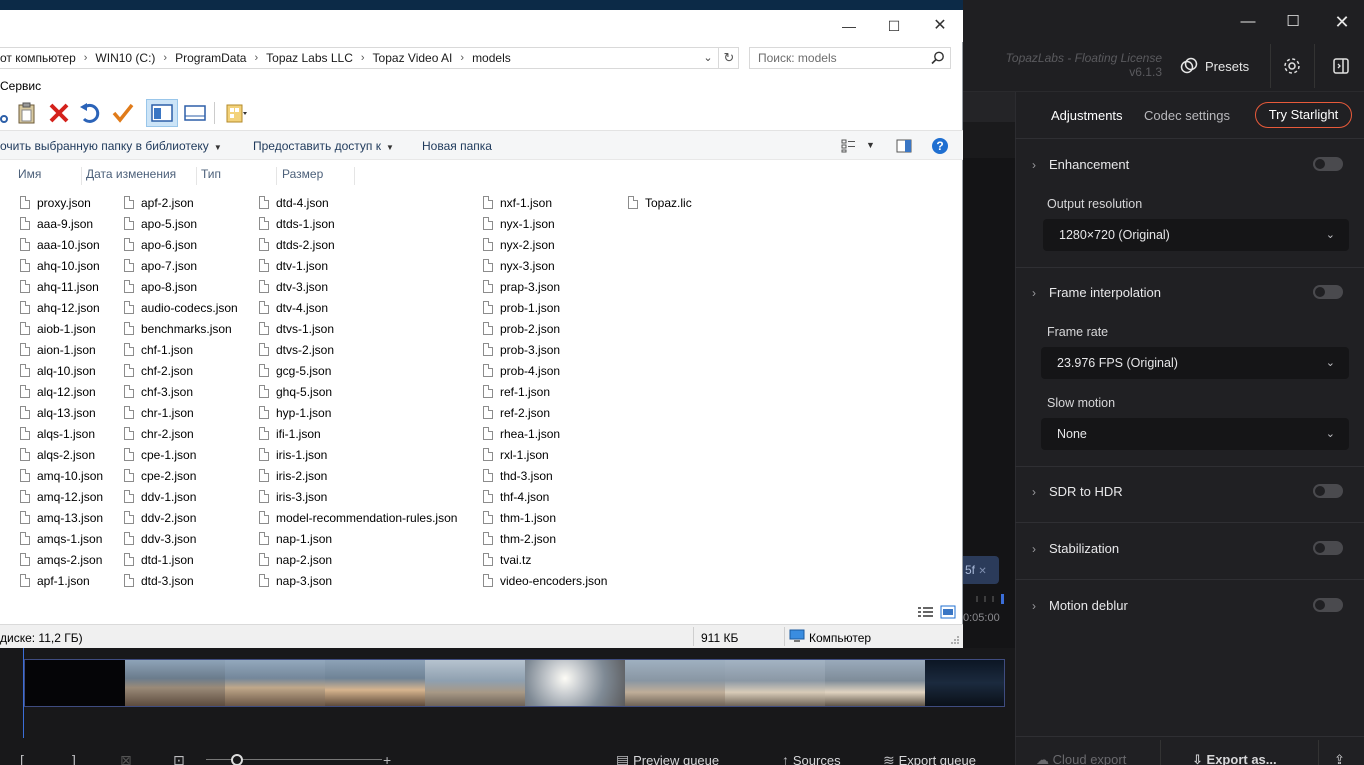  Describe the element at coordinates (358, 412) in the screenshot. I see `file-item: hyp-1.json` at that location.